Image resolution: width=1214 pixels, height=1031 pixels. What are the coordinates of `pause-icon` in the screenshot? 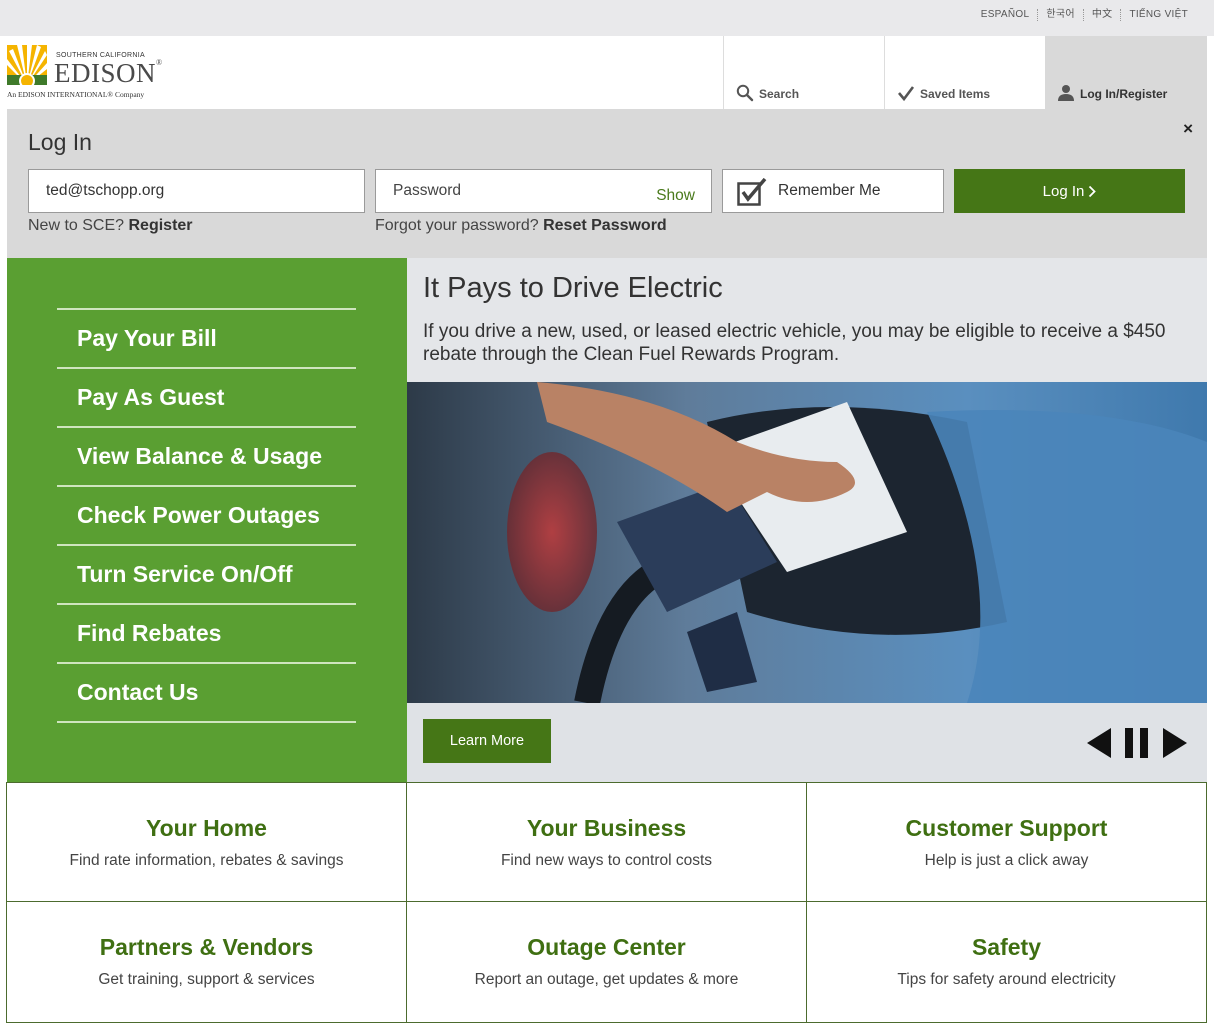 It's located at (1137, 743).